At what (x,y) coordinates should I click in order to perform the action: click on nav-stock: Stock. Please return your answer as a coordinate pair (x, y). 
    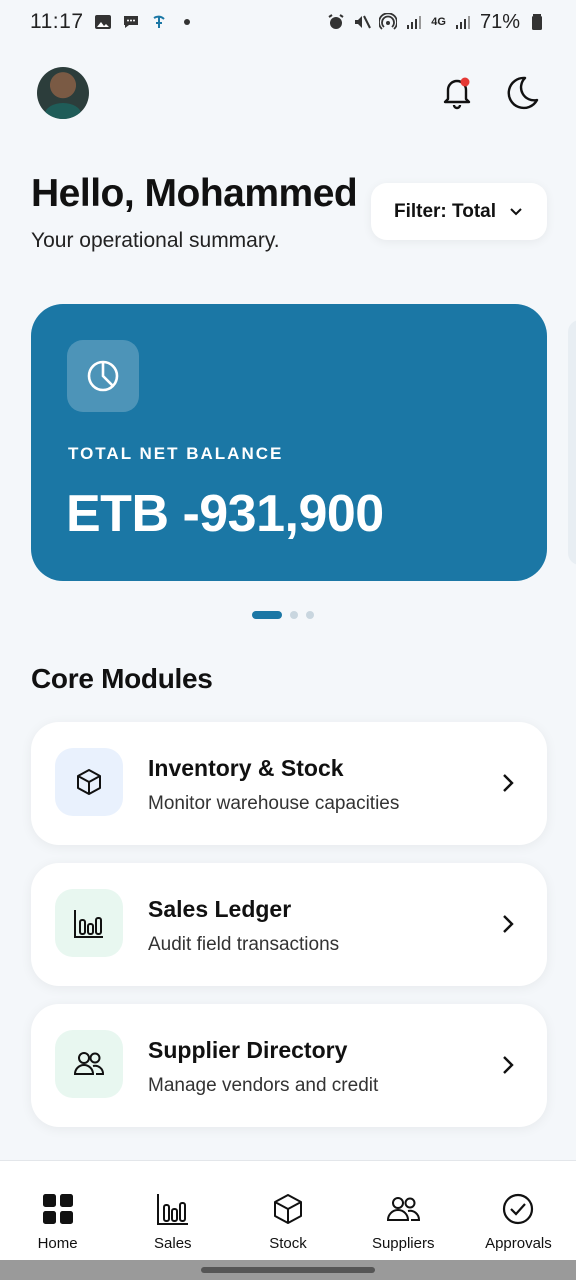
    Looking at the image, I should click on (287, 1210).